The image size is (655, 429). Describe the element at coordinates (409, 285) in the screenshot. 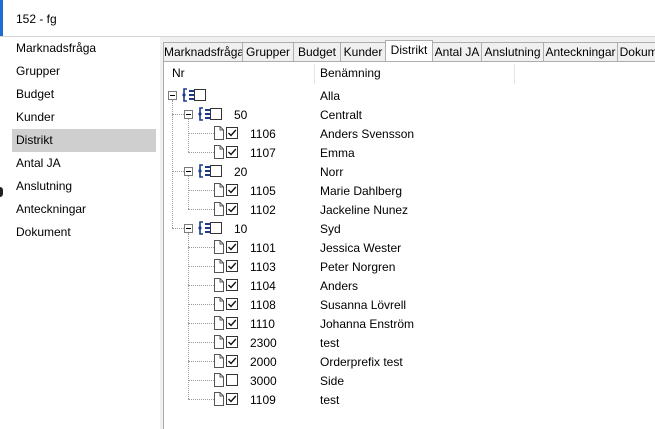

I see `tree-row: 1104 Anders` at that location.